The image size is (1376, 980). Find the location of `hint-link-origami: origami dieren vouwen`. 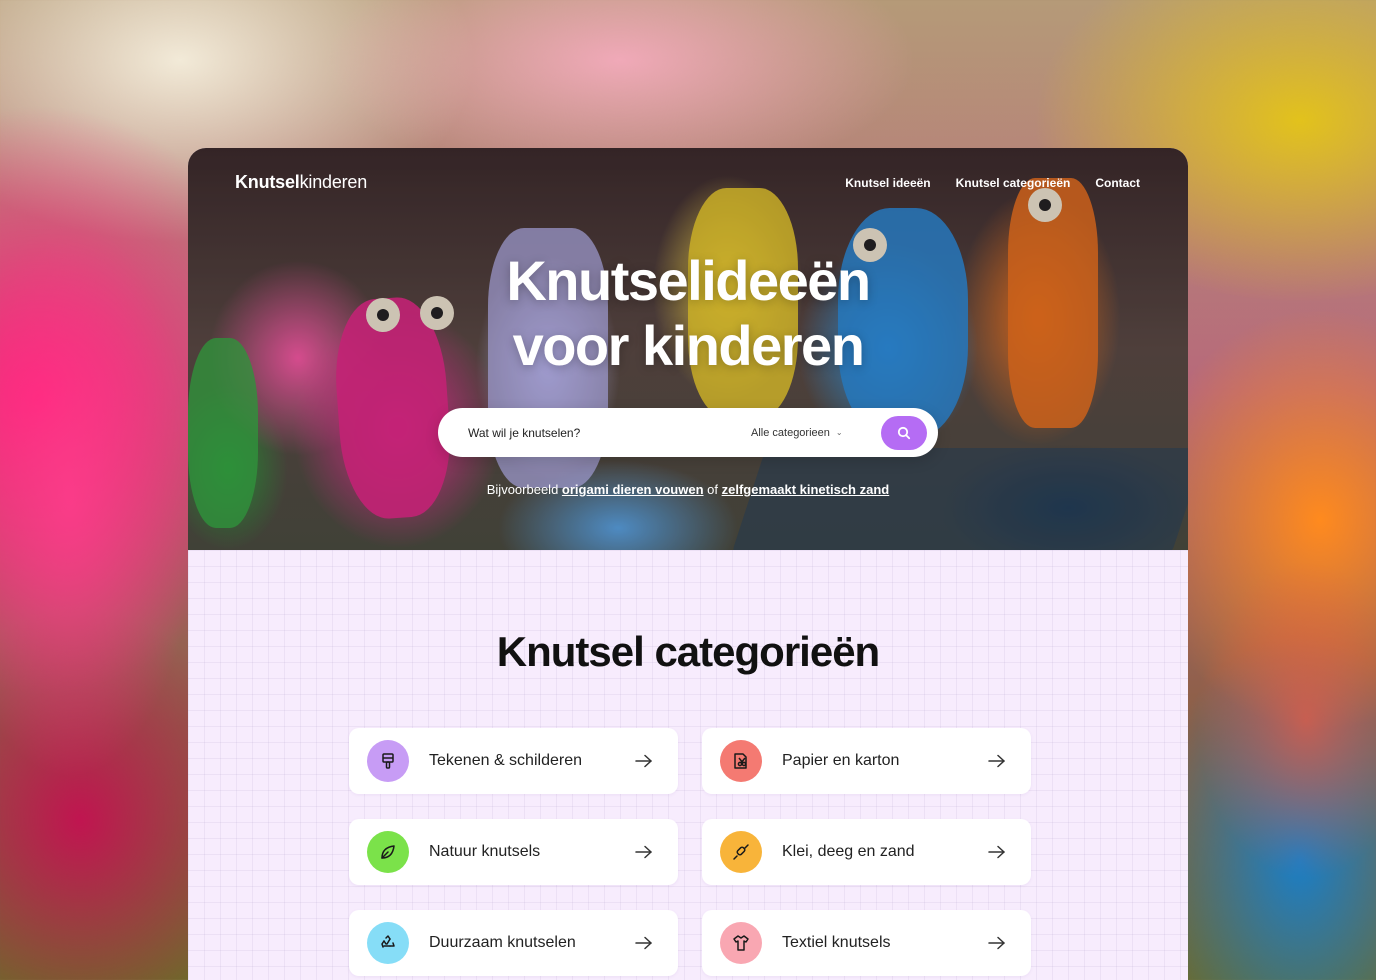

hint-link-origami: origami dieren vouwen is located at coordinates (633, 489).